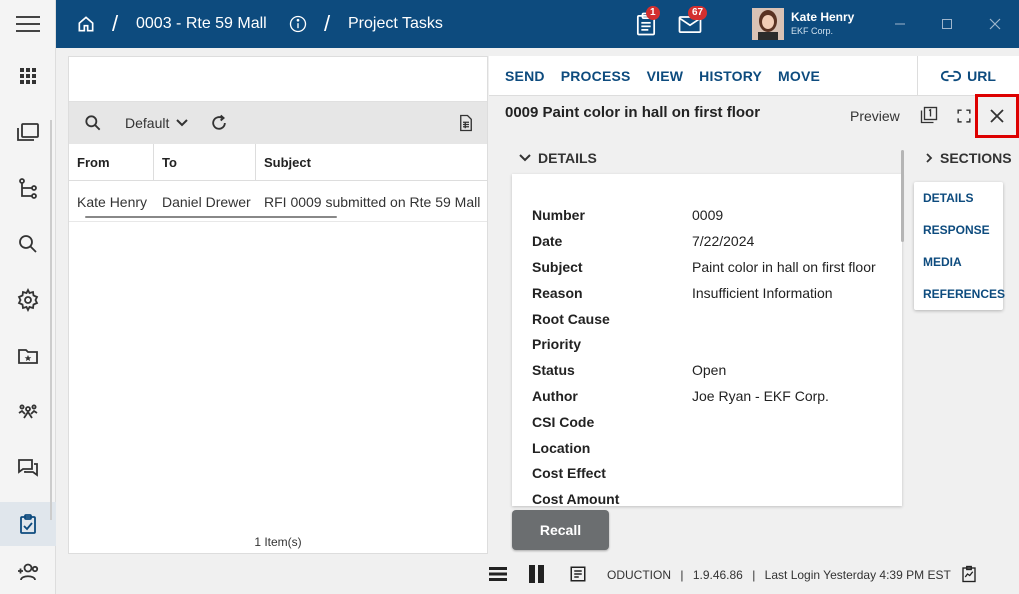 This screenshot has width=1019, height=594. I want to click on list-search-area, so click(278, 79).